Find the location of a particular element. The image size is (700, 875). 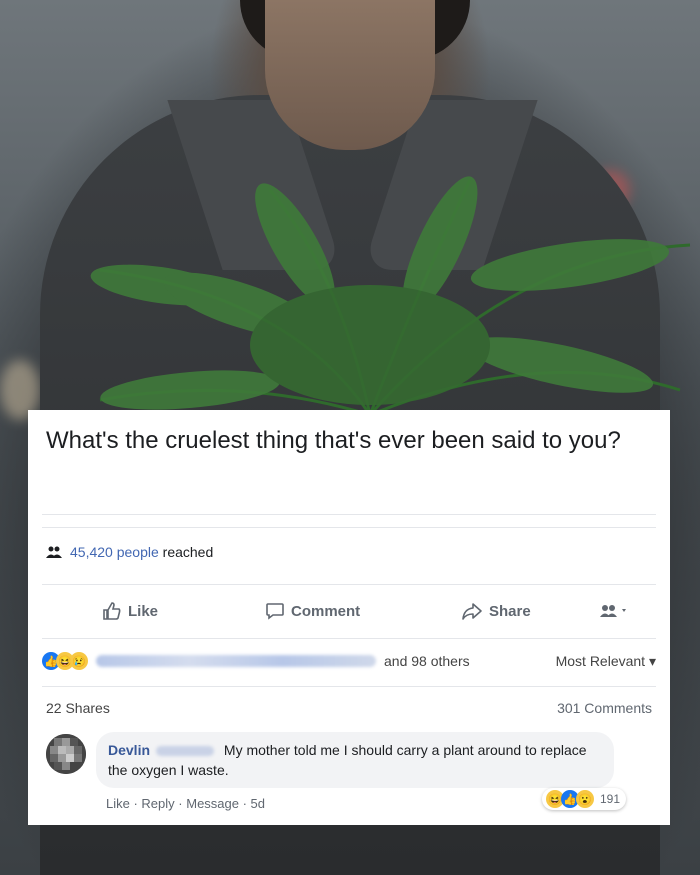

comment-message-link: Message is located at coordinates (212, 803).